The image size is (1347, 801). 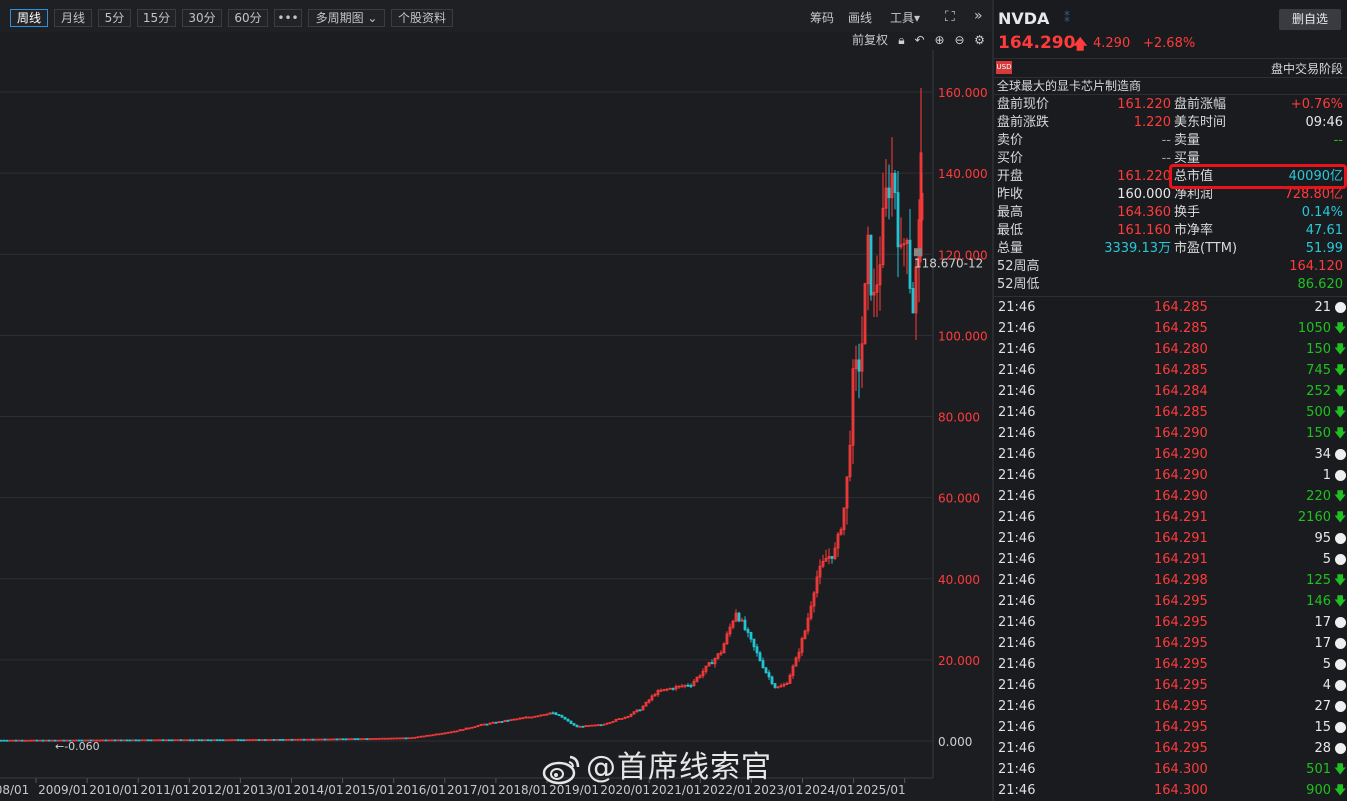 I want to click on tick-volume: 34, so click(x=1322, y=454).